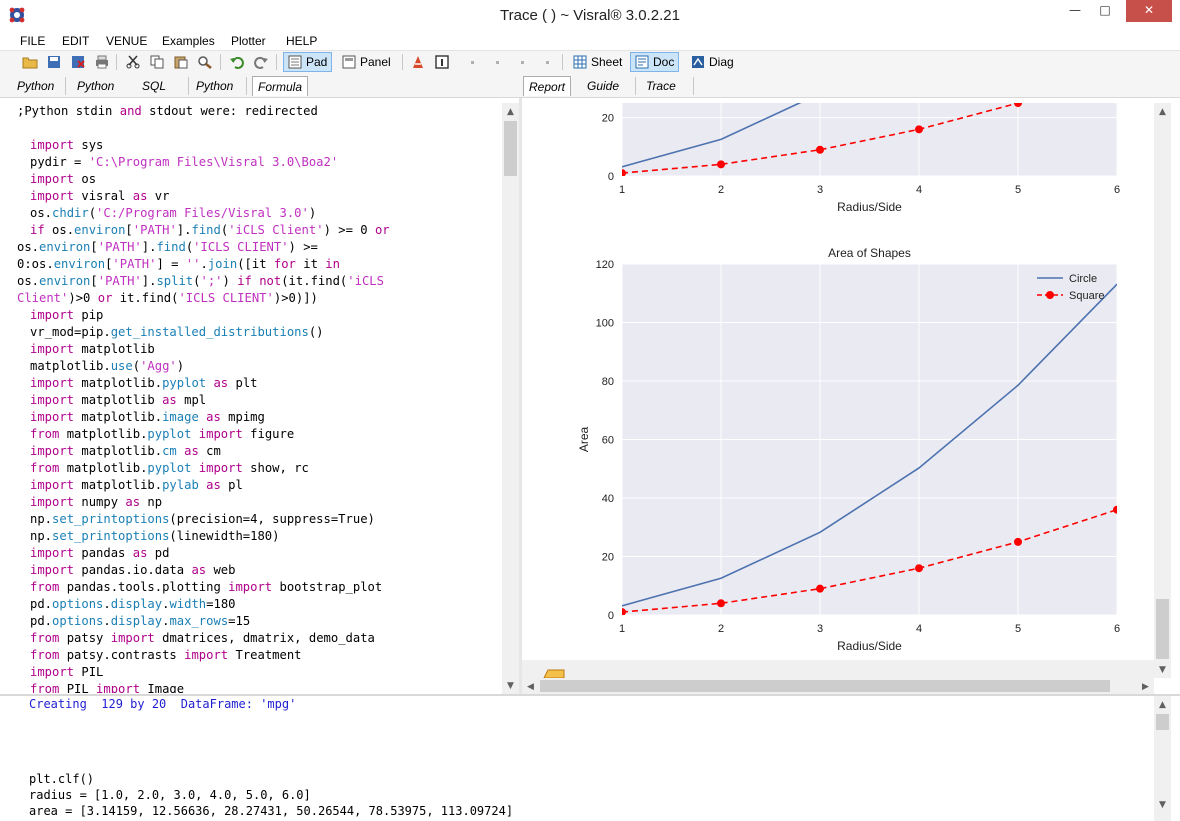 Image resolution: width=1180 pixels, height=821 pixels. Describe the element at coordinates (119, 247) in the screenshot. I see `code-token: 'PATH'` at that location.